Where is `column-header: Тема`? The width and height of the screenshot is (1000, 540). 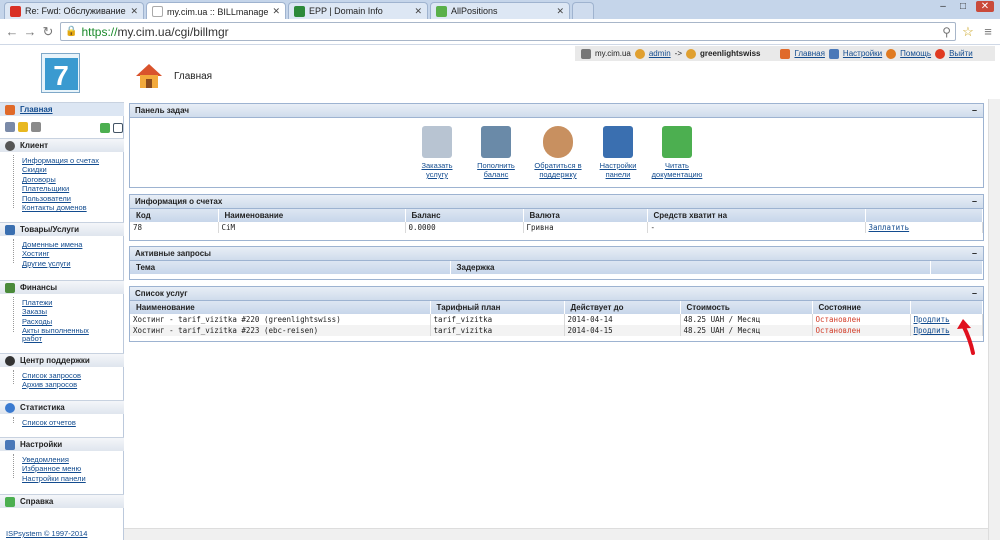
column-header: Тема is located at coordinates (290, 267).